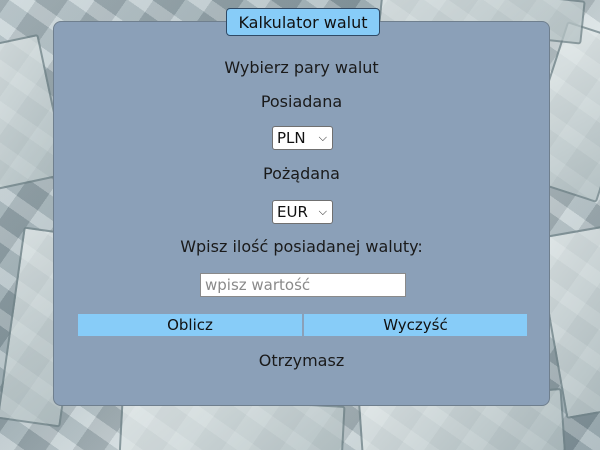 This screenshot has width=600, height=450. Describe the element at coordinates (258, 285) in the screenshot. I see `amount-placeholder: wpisz wartość` at that location.